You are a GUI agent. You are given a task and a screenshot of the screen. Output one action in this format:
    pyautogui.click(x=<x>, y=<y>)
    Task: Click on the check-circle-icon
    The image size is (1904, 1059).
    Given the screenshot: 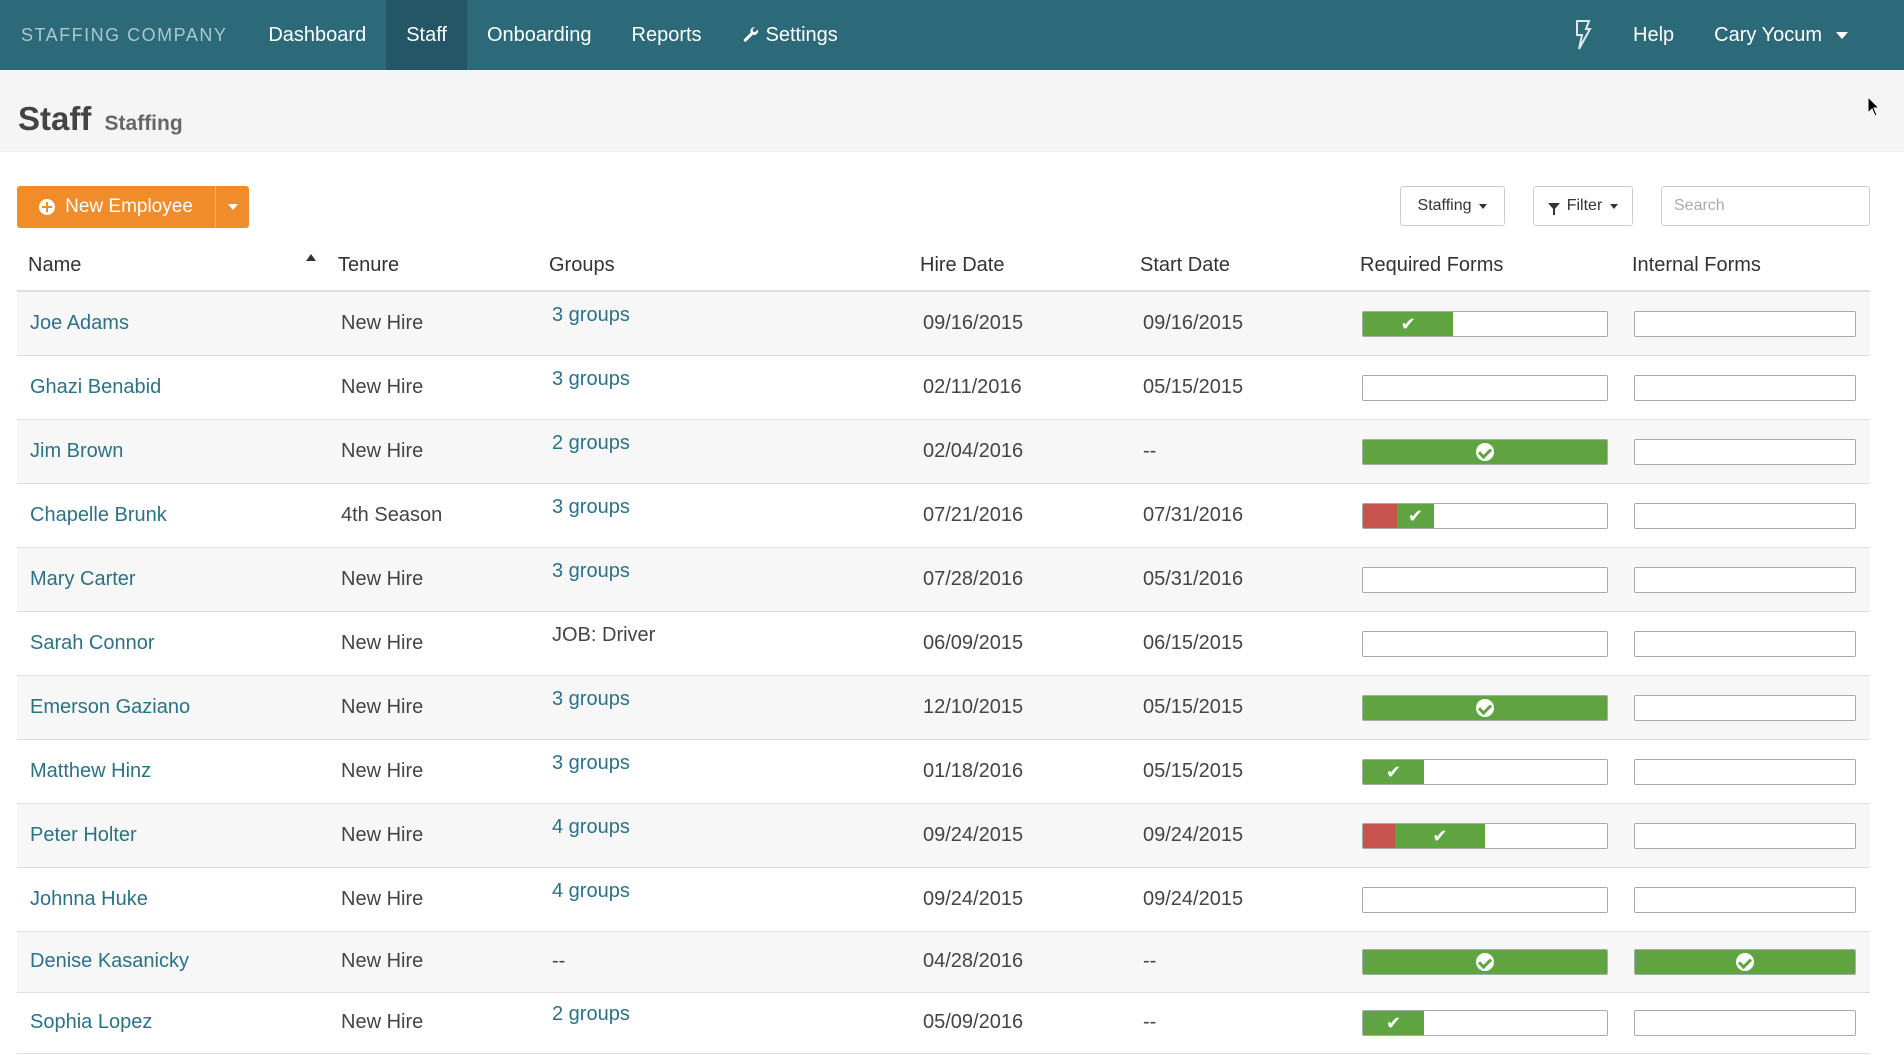 What is the action you would take?
    pyautogui.click(x=1485, y=708)
    